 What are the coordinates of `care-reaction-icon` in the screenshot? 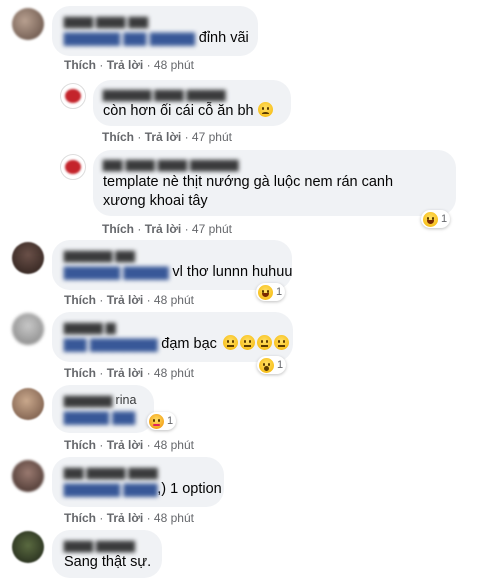 It's located at (156, 421).